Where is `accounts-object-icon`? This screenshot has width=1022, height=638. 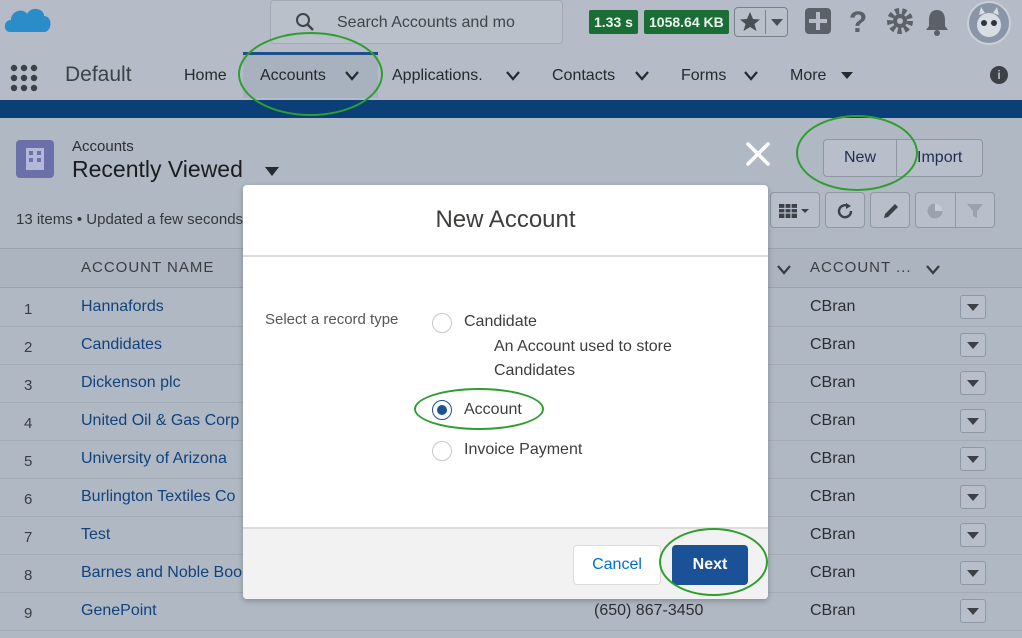 accounts-object-icon is located at coordinates (35, 159).